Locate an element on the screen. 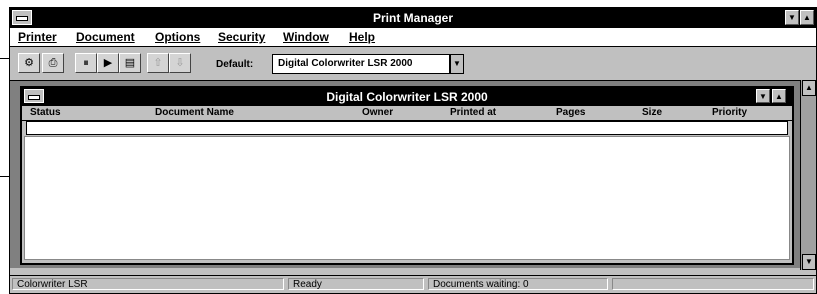 This screenshot has width=817, height=294. title-bar: Print Manager ▼ ▲ is located at coordinates (413, 18).